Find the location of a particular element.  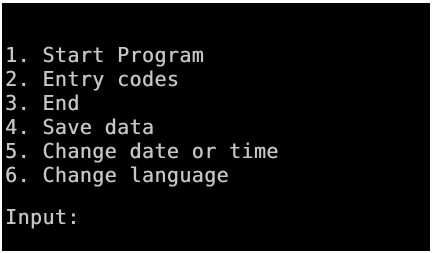

menu-item-change-date-or-time: 5. Change date or time is located at coordinates (142, 151).